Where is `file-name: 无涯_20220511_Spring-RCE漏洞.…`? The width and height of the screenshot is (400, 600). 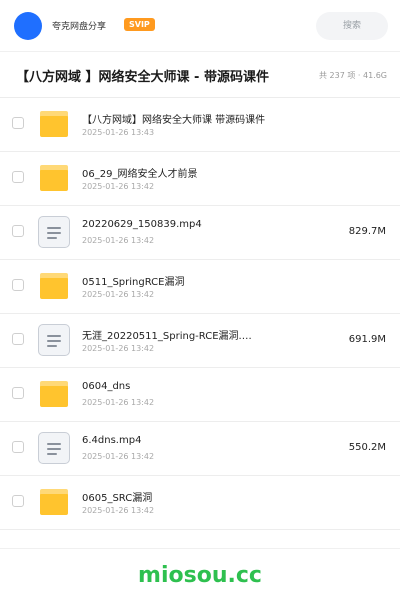
file-name: 无涯_20220511_Spring-RCE漏洞.… is located at coordinates (167, 336).